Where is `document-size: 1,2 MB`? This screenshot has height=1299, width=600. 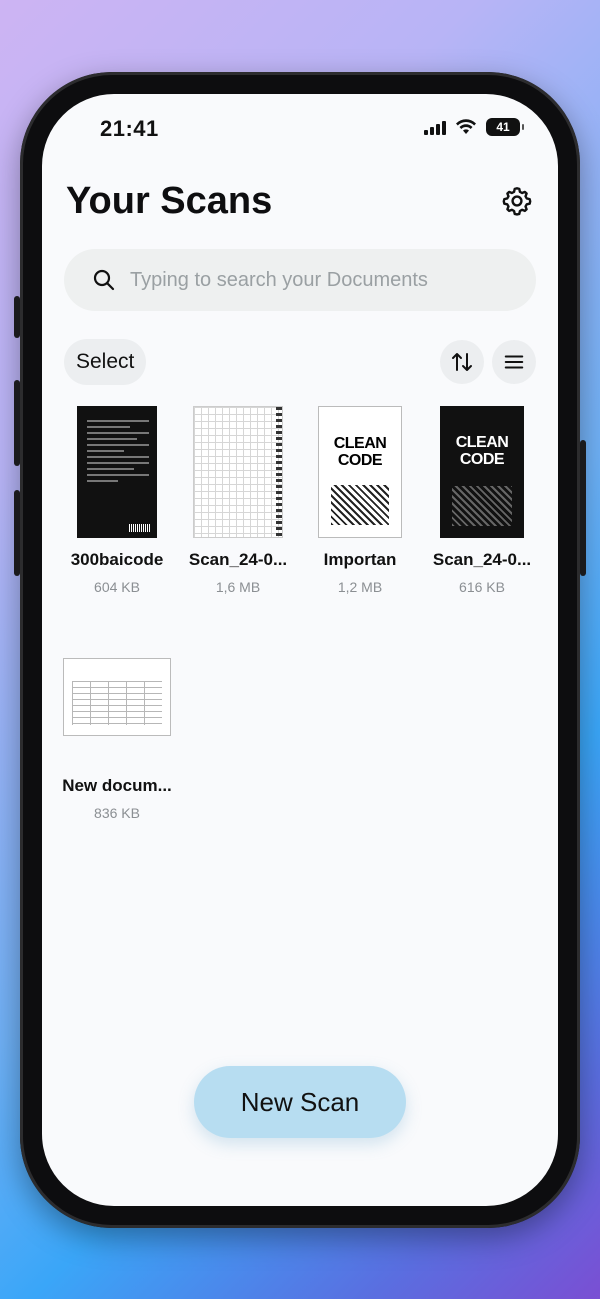 document-size: 1,2 MB is located at coordinates (360, 587).